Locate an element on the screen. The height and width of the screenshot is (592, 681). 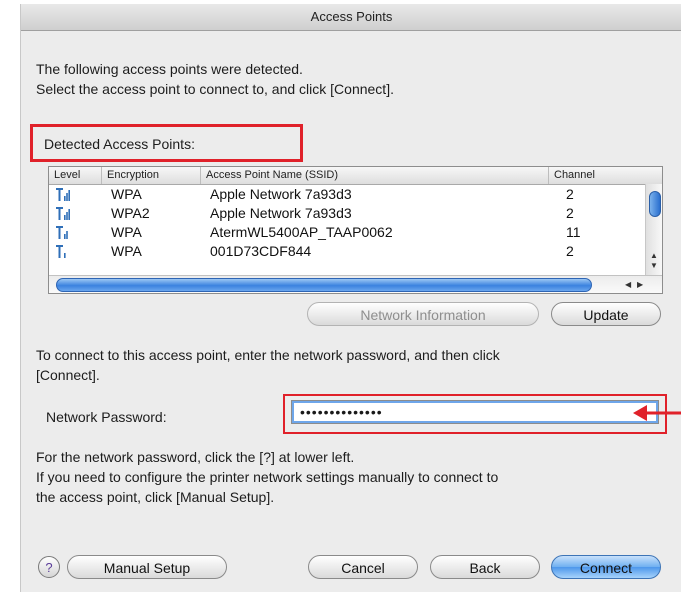
network-password-input: •••••••••••••• is located at coordinates (475, 412).